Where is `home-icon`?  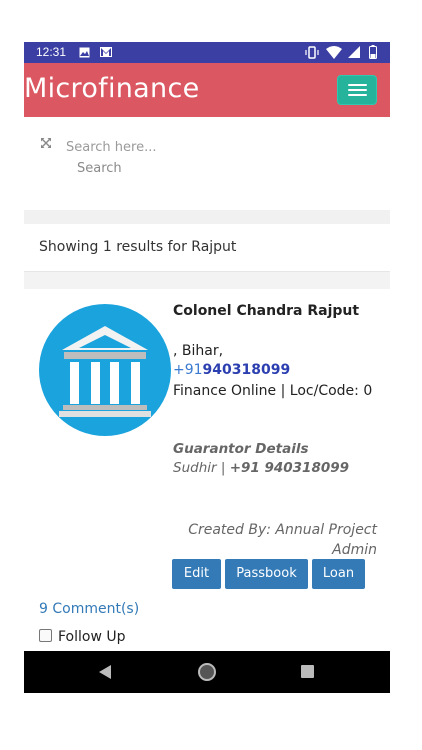 home-icon is located at coordinates (207, 672).